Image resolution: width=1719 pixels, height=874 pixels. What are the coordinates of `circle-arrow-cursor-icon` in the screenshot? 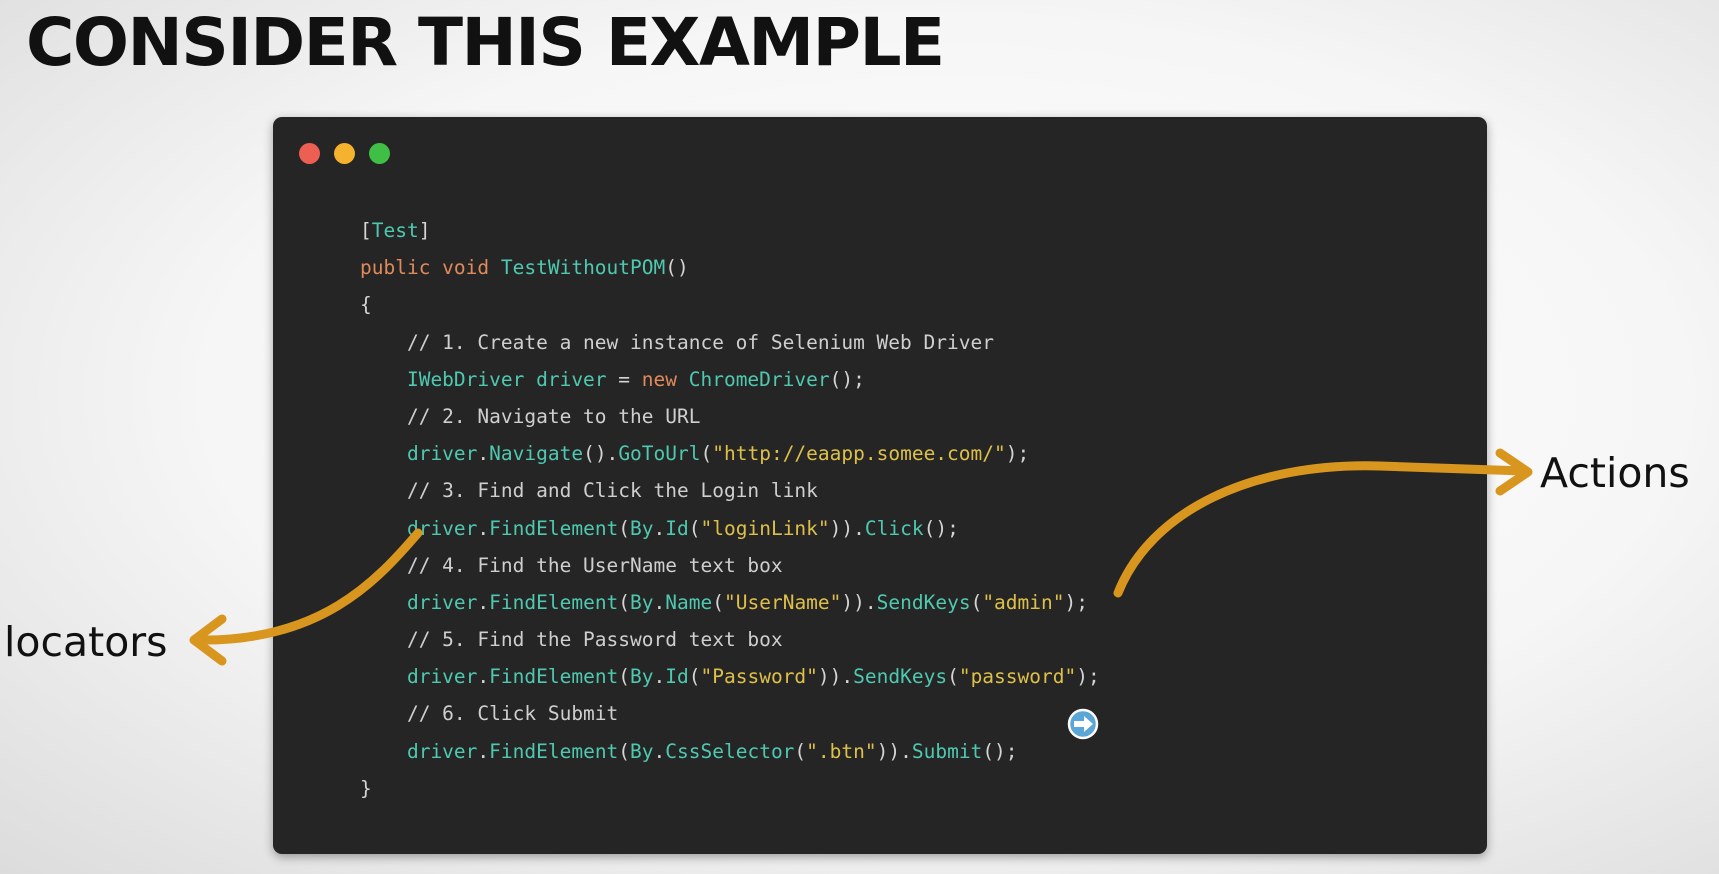 It's located at (1083, 724).